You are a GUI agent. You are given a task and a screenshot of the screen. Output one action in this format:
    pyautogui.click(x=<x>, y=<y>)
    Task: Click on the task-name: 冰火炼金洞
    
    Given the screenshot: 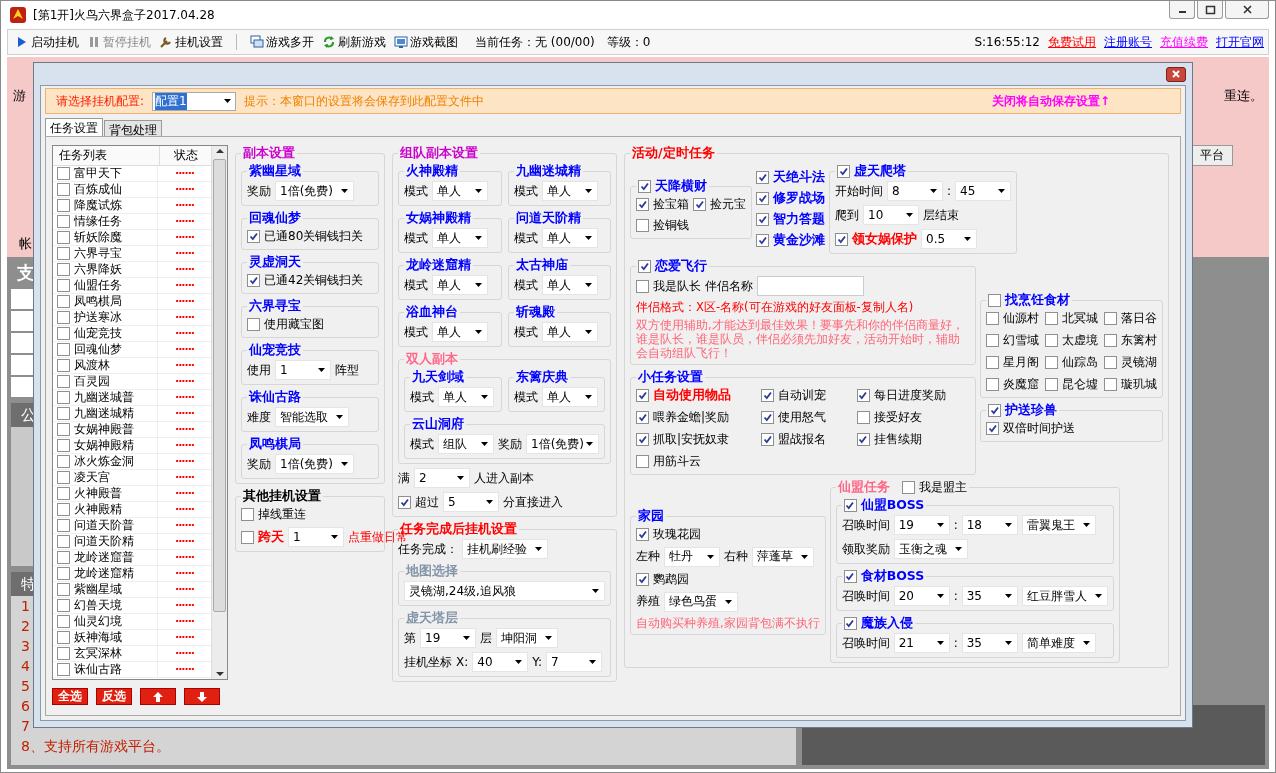 What is the action you would take?
    pyautogui.click(x=104, y=461)
    